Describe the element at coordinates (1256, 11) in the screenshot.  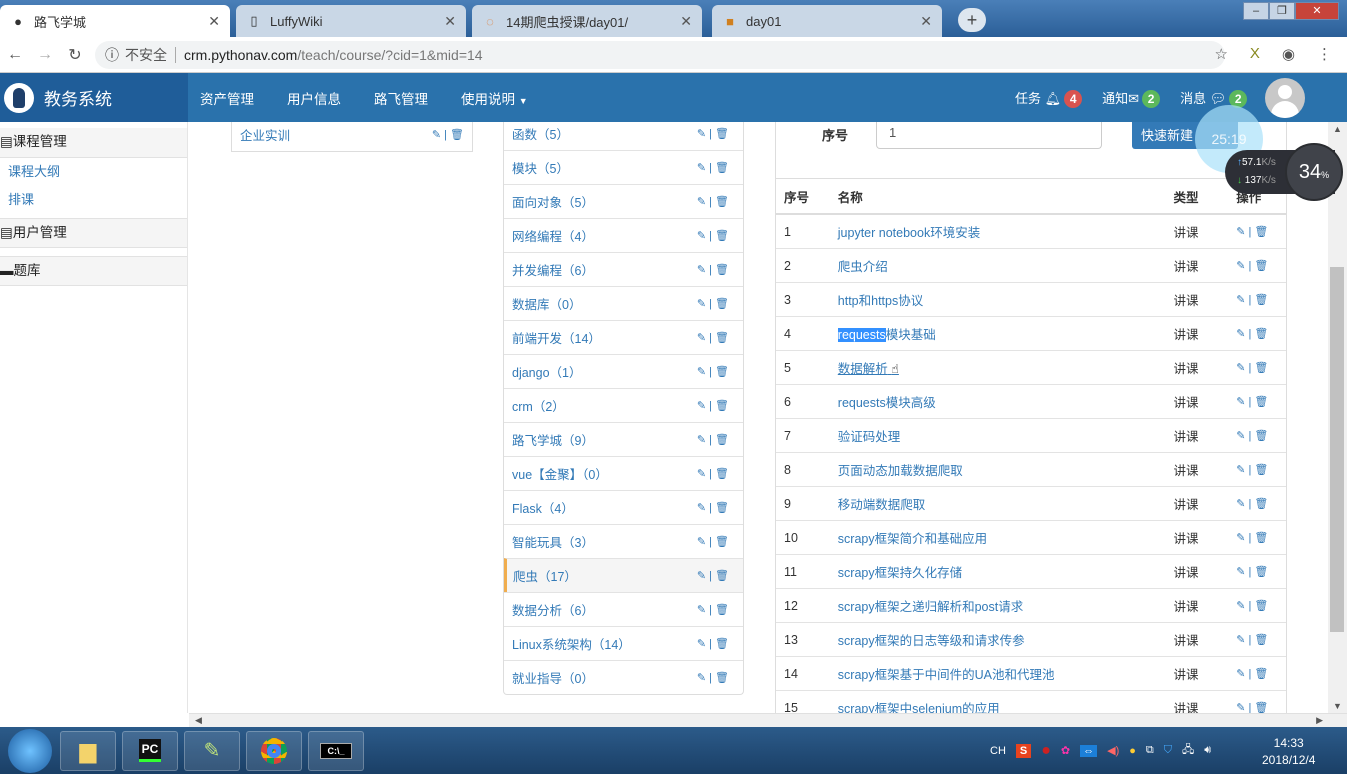
I see `minimize-button: –` at that location.